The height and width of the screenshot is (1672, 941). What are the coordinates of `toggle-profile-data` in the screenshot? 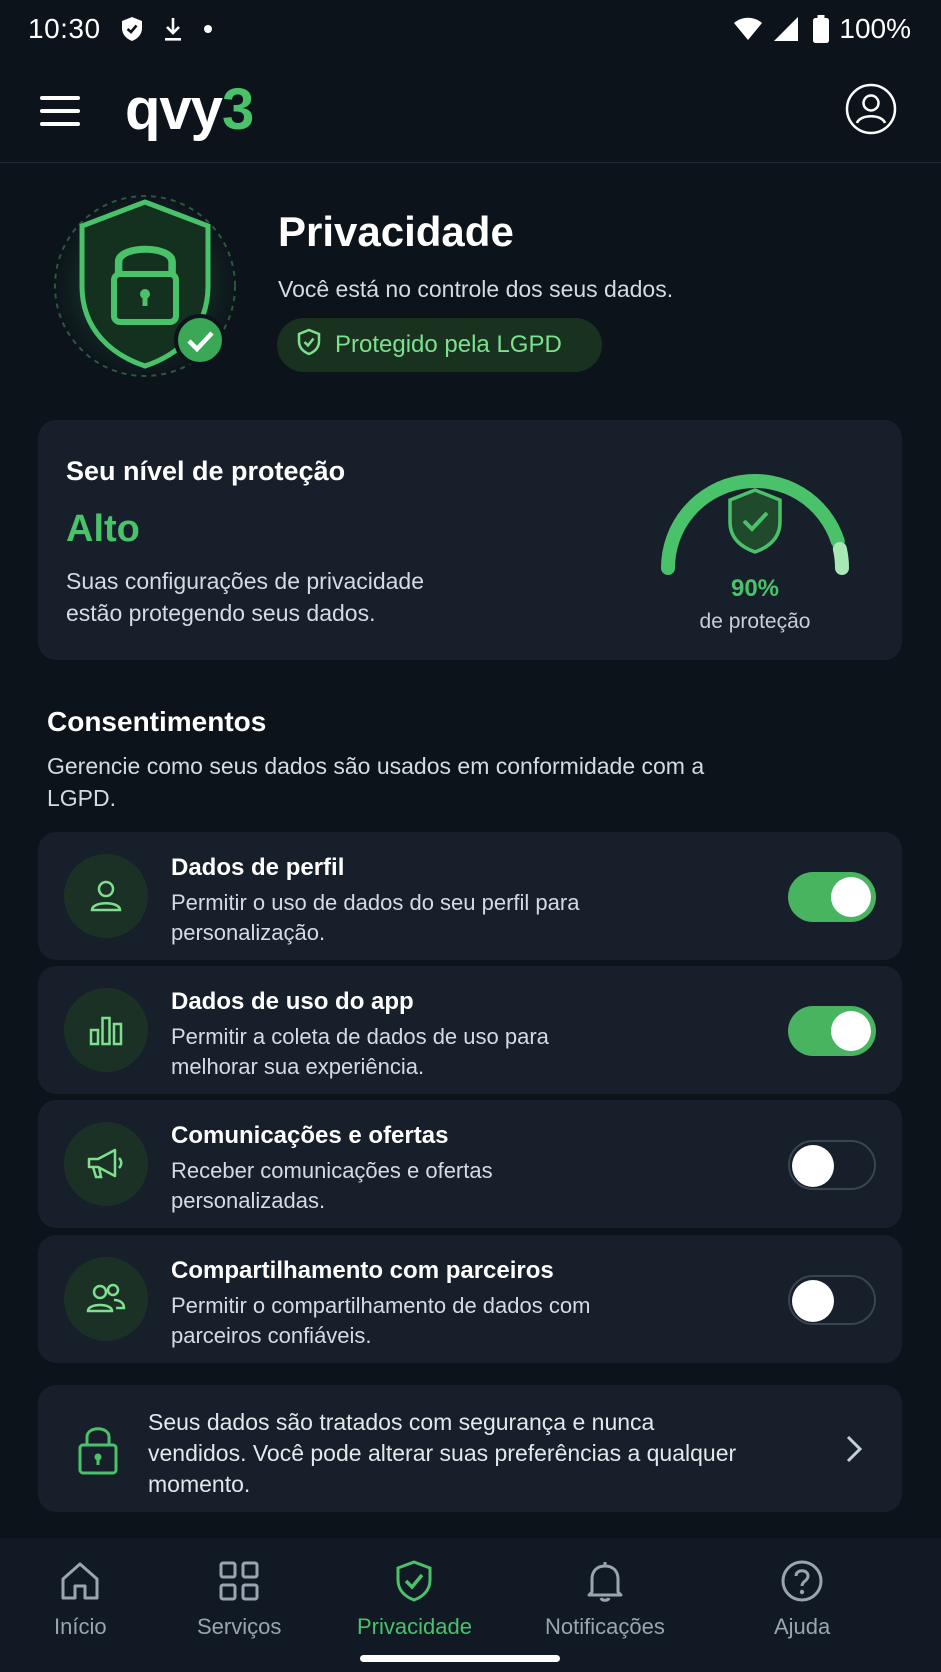 It's located at (832, 897).